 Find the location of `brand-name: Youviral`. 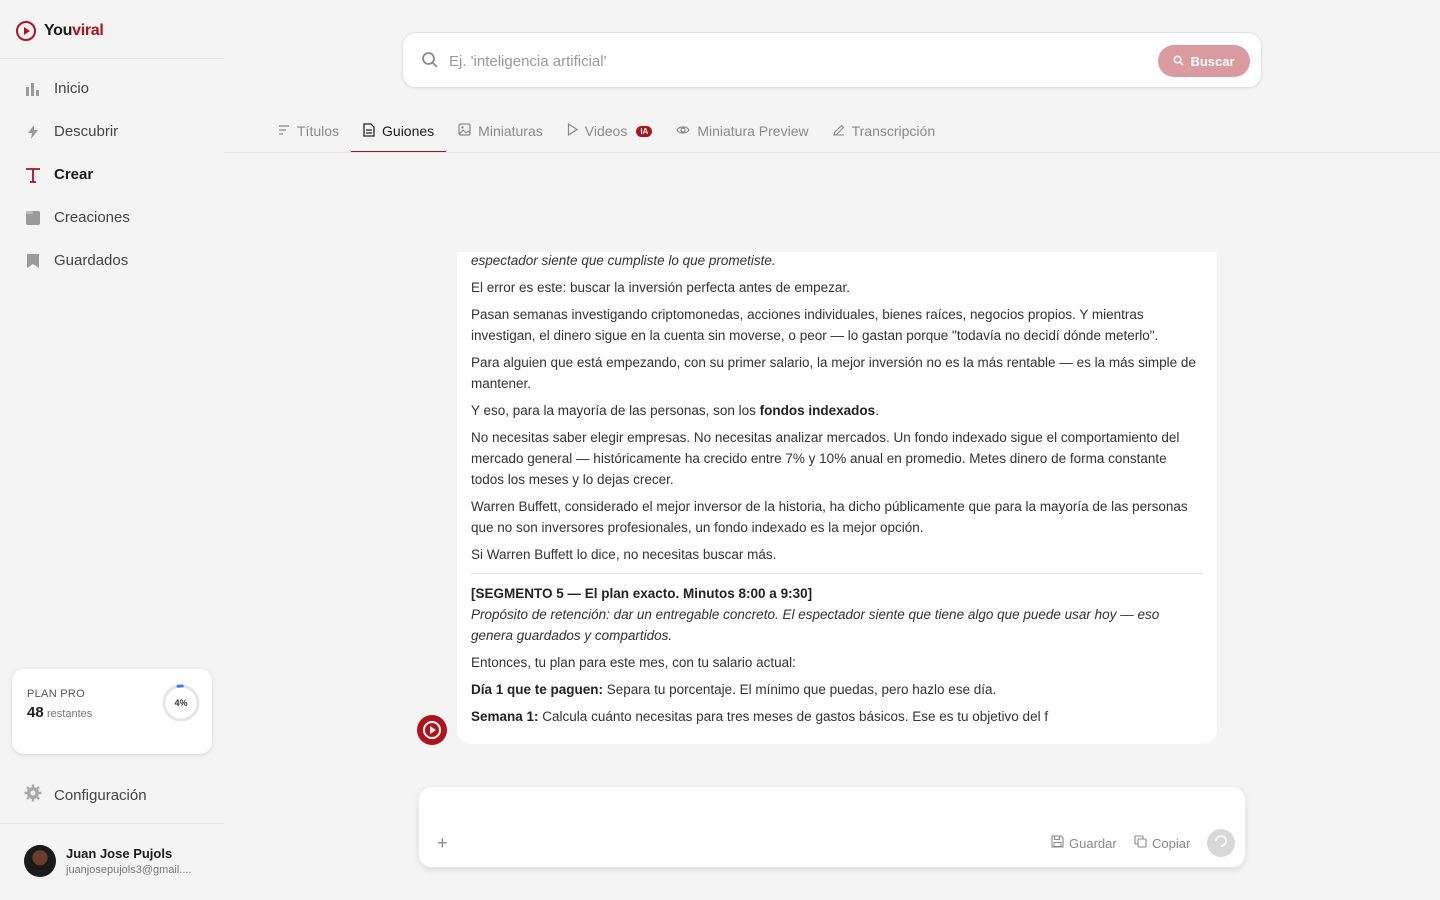

brand-name: Youviral is located at coordinates (74, 30).